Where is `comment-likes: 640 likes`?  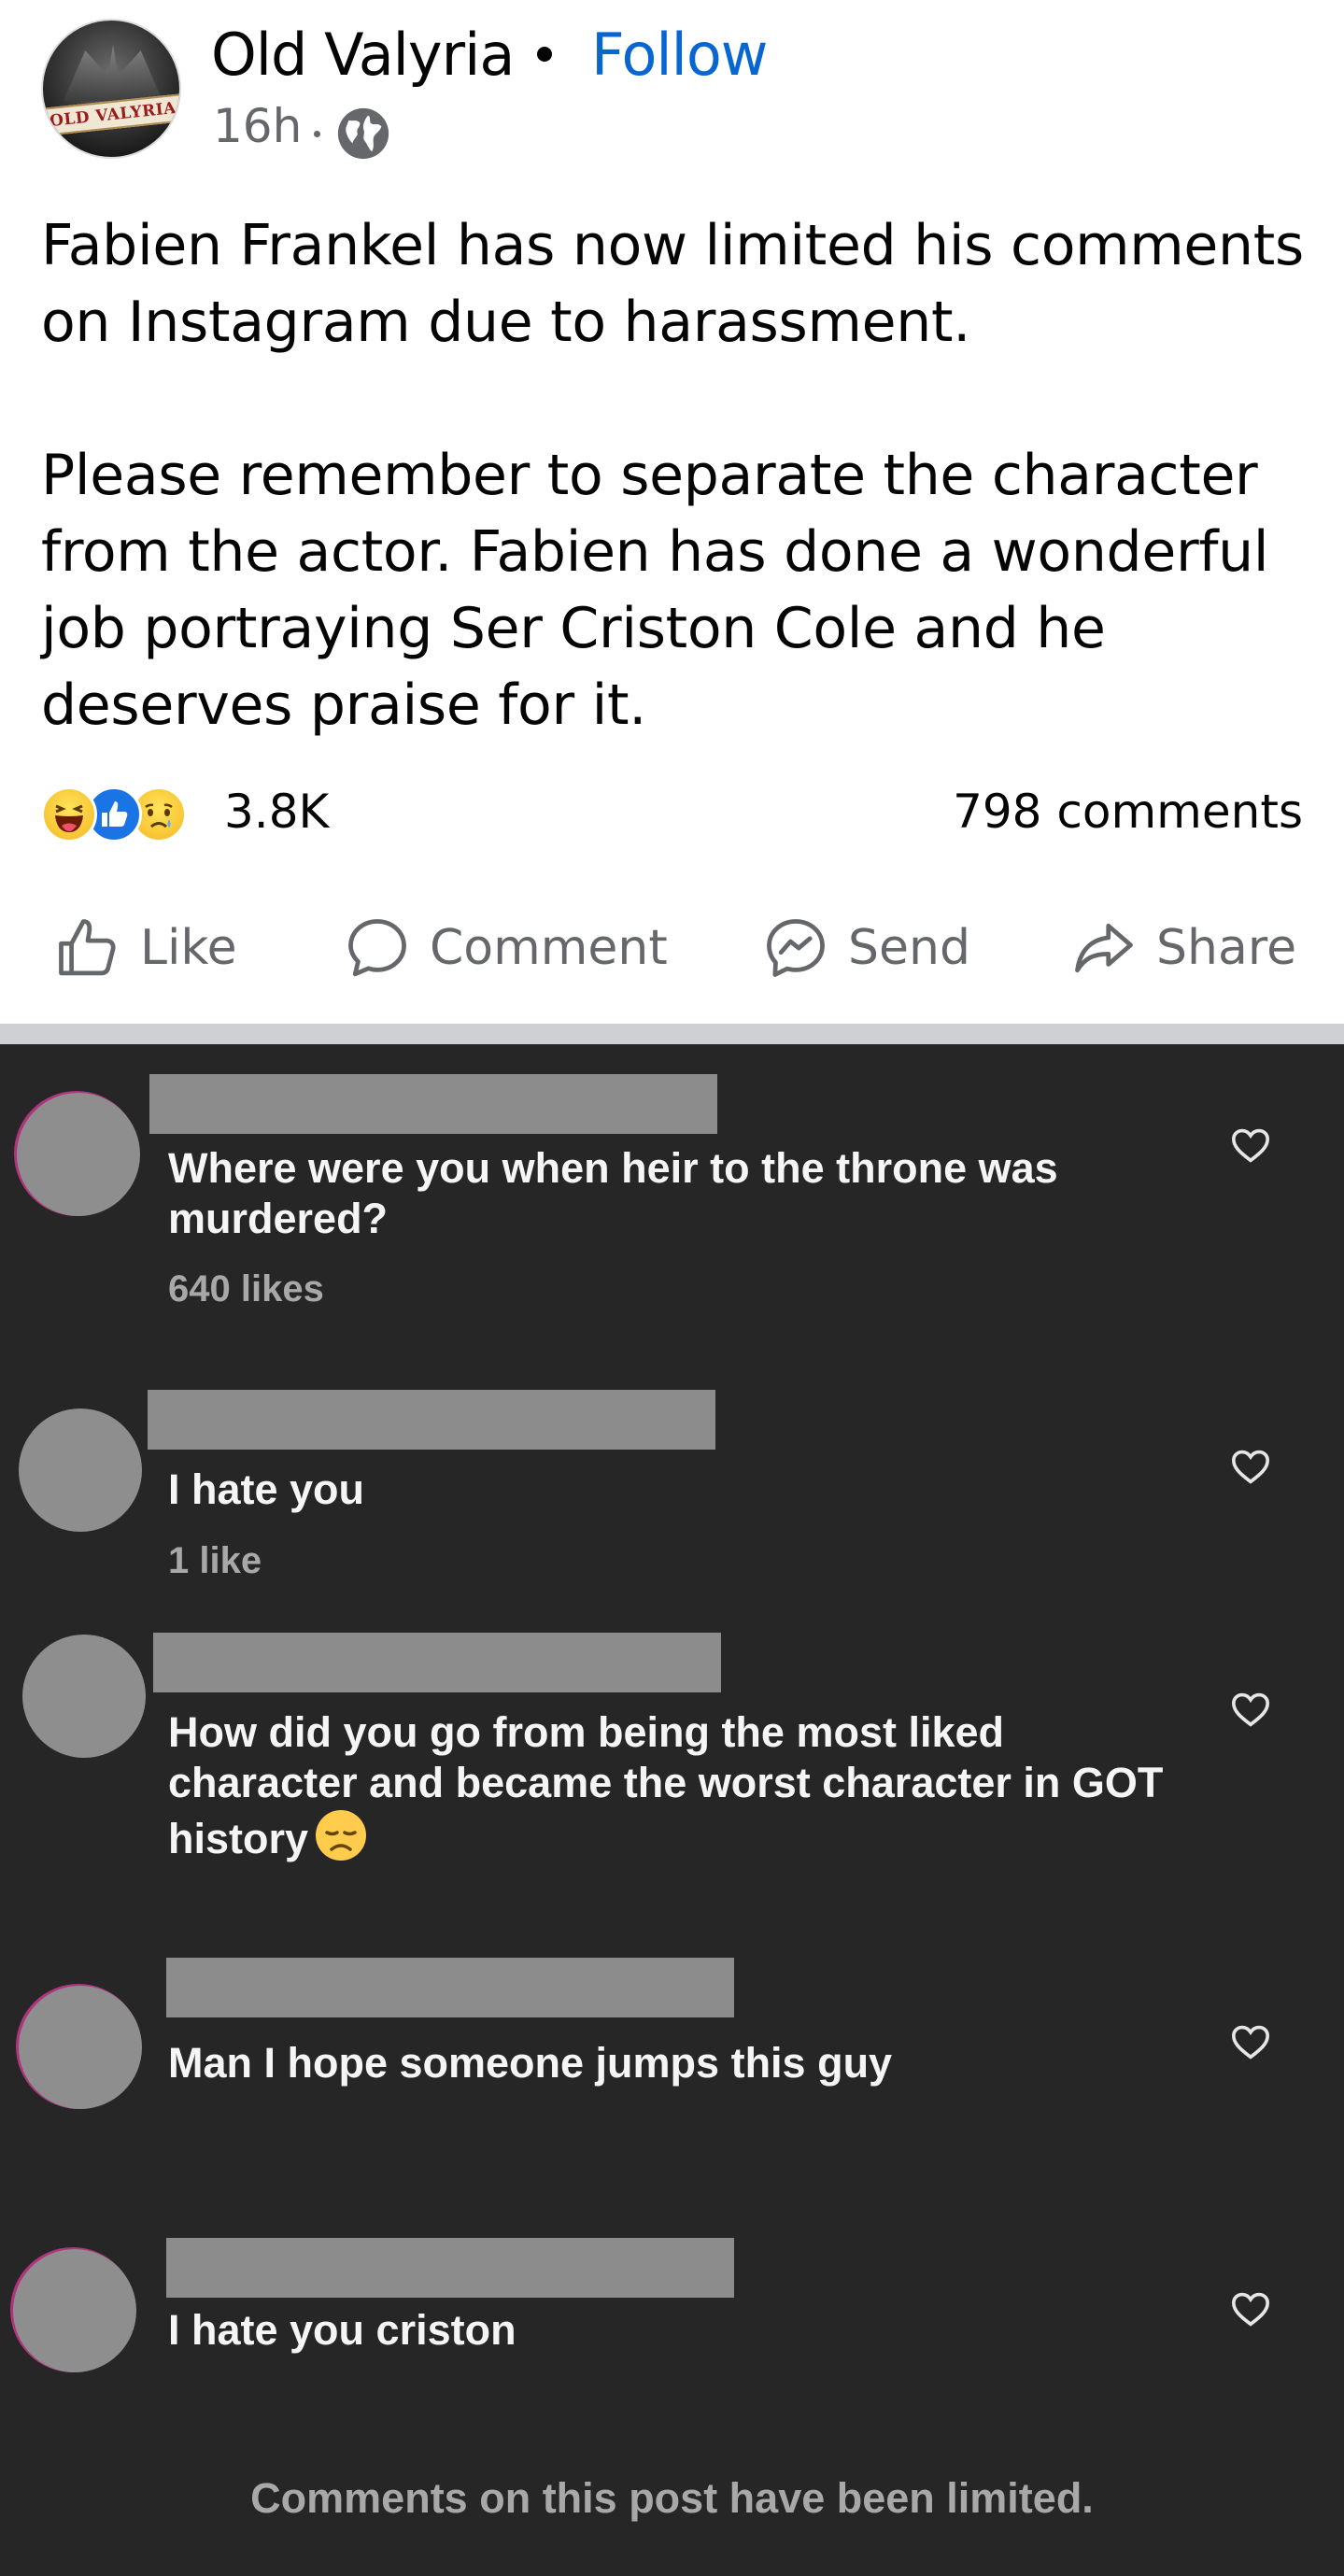
comment-likes: 640 likes is located at coordinates (246, 1289).